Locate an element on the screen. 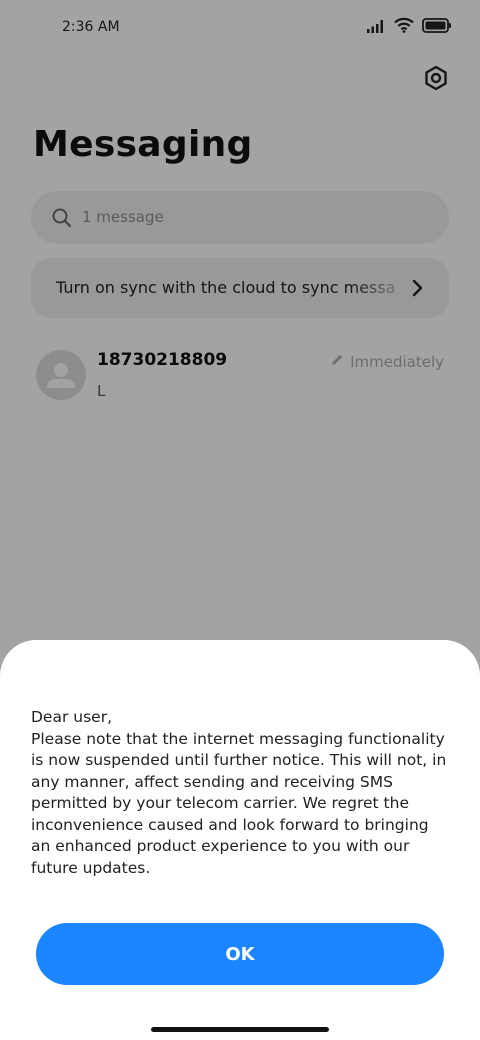 The height and width of the screenshot is (1040, 480). home-indicator is located at coordinates (240, 1029).